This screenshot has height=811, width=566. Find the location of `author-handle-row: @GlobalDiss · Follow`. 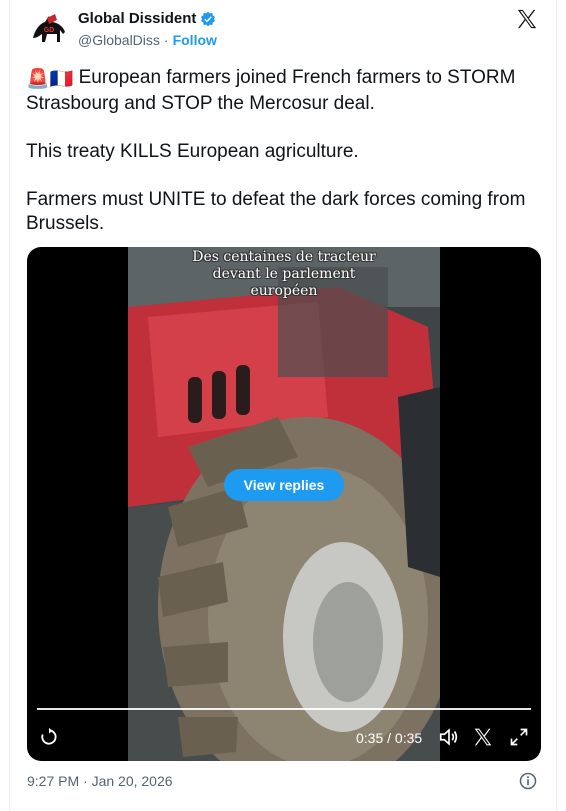

author-handle-row: @GlobalDiss · Follow is located at coordinates (147, 40).